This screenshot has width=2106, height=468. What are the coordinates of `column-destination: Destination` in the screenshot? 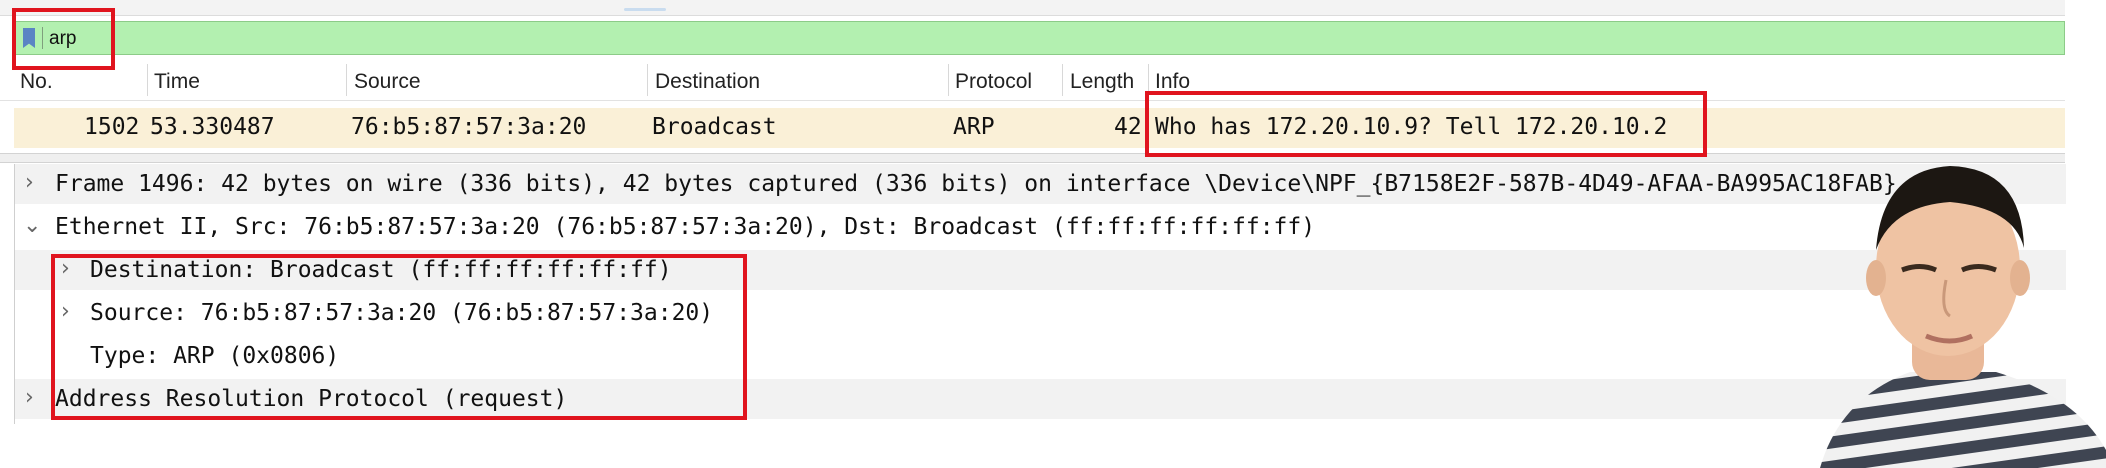 It's located at (707, 82).